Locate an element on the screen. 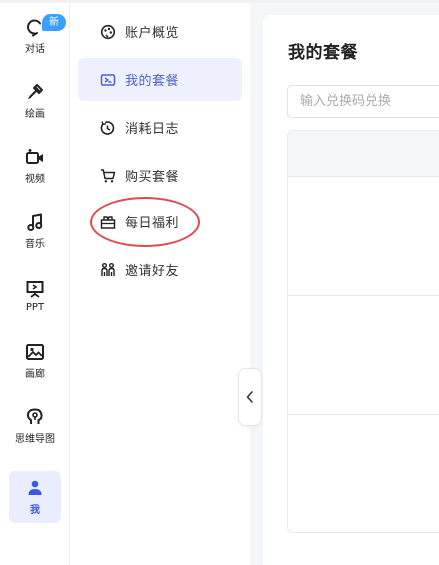 The image size is (439, 565). rail-item-gallery: 画廊 is located at coordinates (35, 361).